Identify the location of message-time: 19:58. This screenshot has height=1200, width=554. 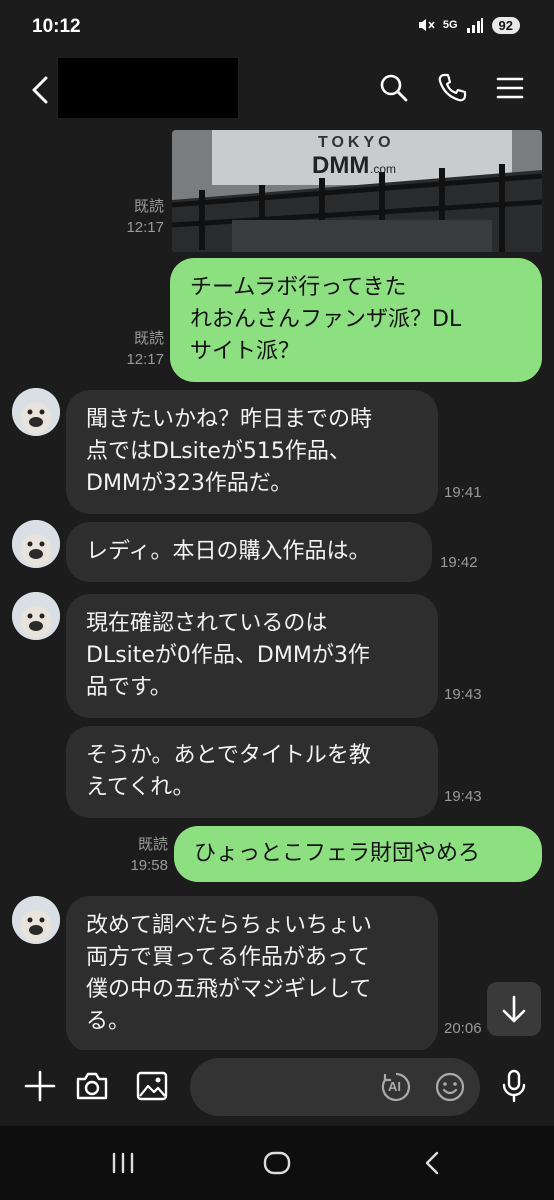
(149, 865).